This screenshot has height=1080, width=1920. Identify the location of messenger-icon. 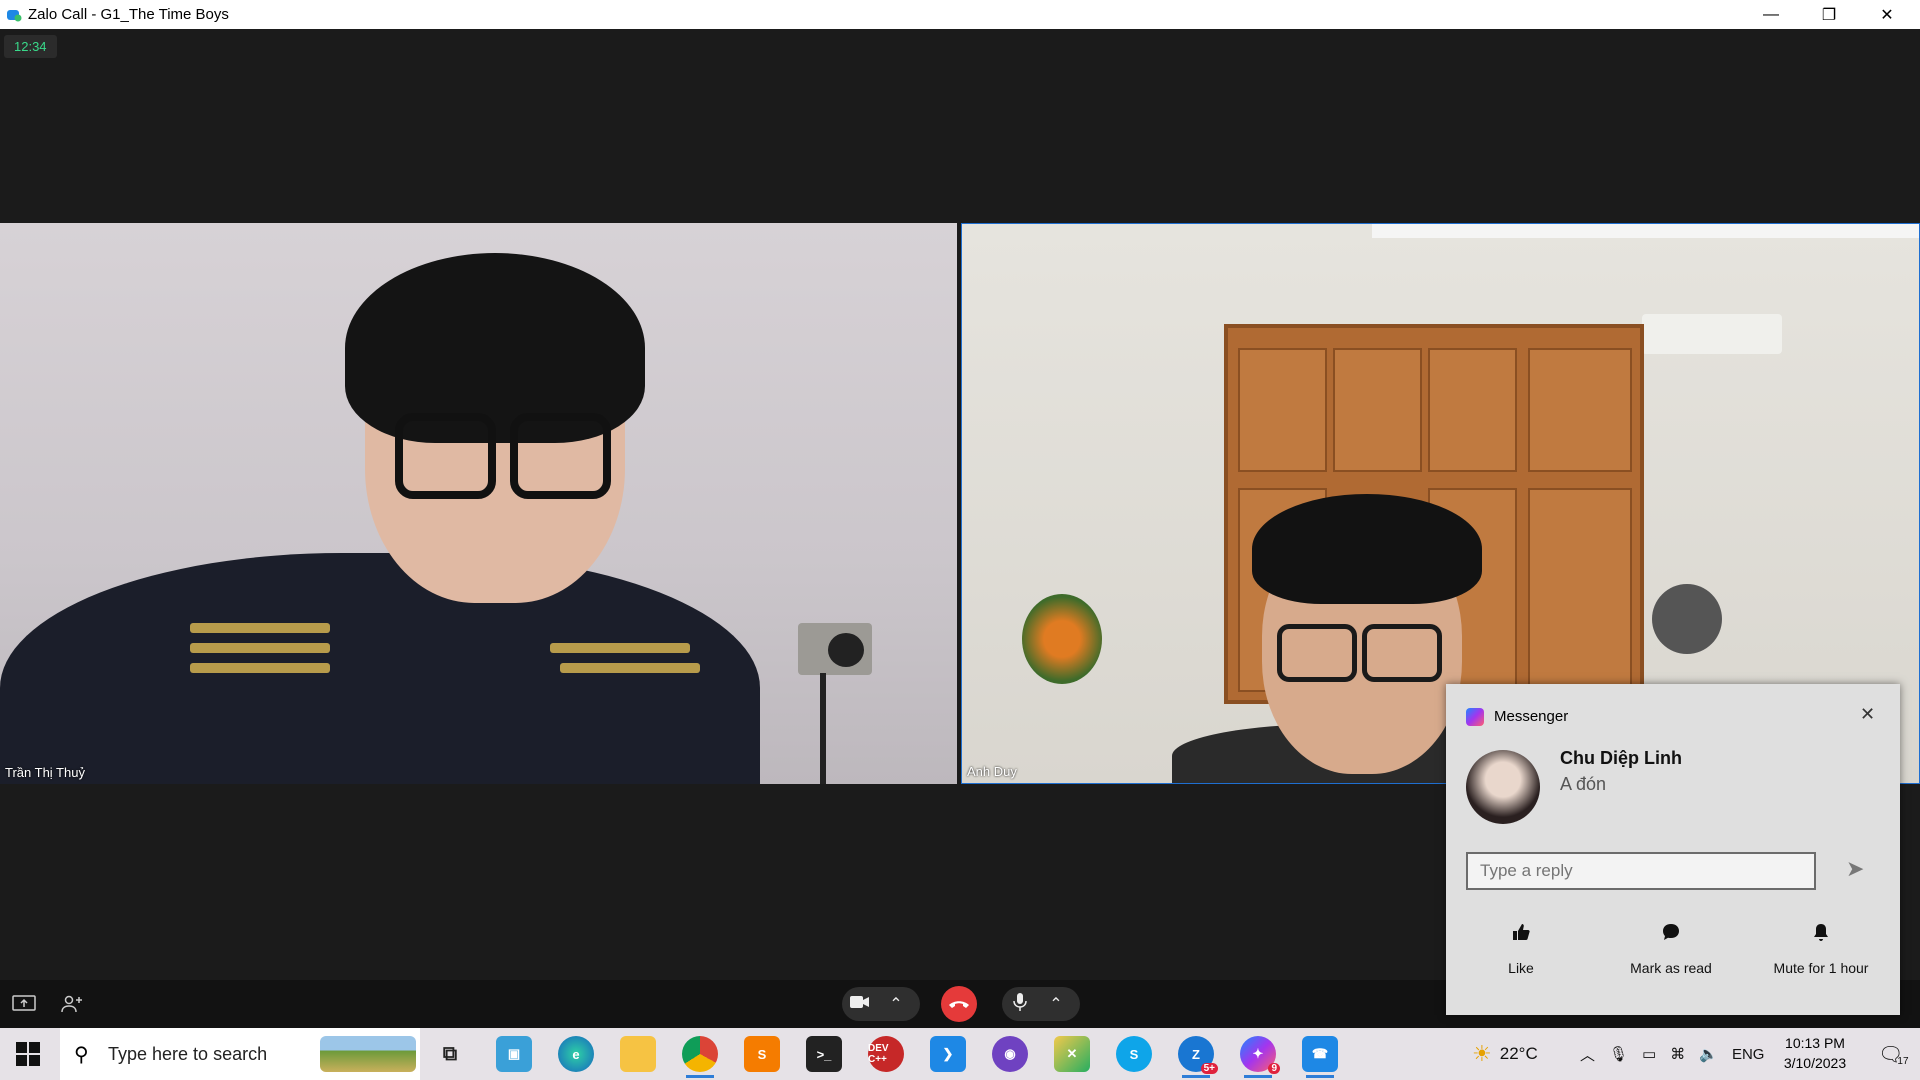
(1475, 717).